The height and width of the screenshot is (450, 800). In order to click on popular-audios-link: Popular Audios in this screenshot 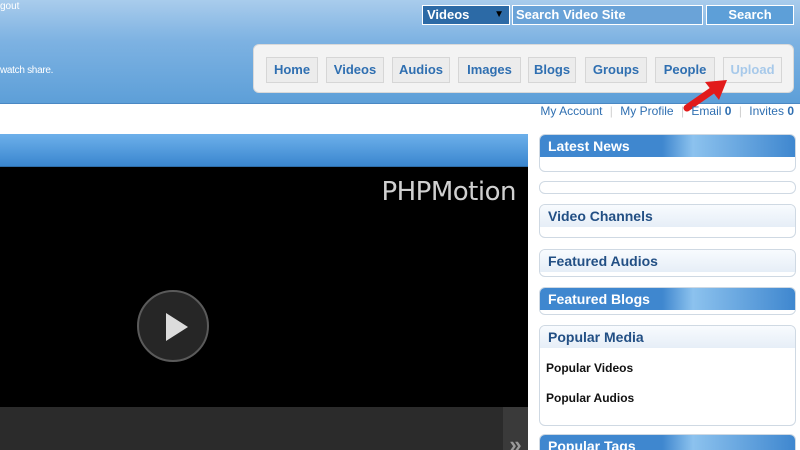, I will do `click(587, 398)`.